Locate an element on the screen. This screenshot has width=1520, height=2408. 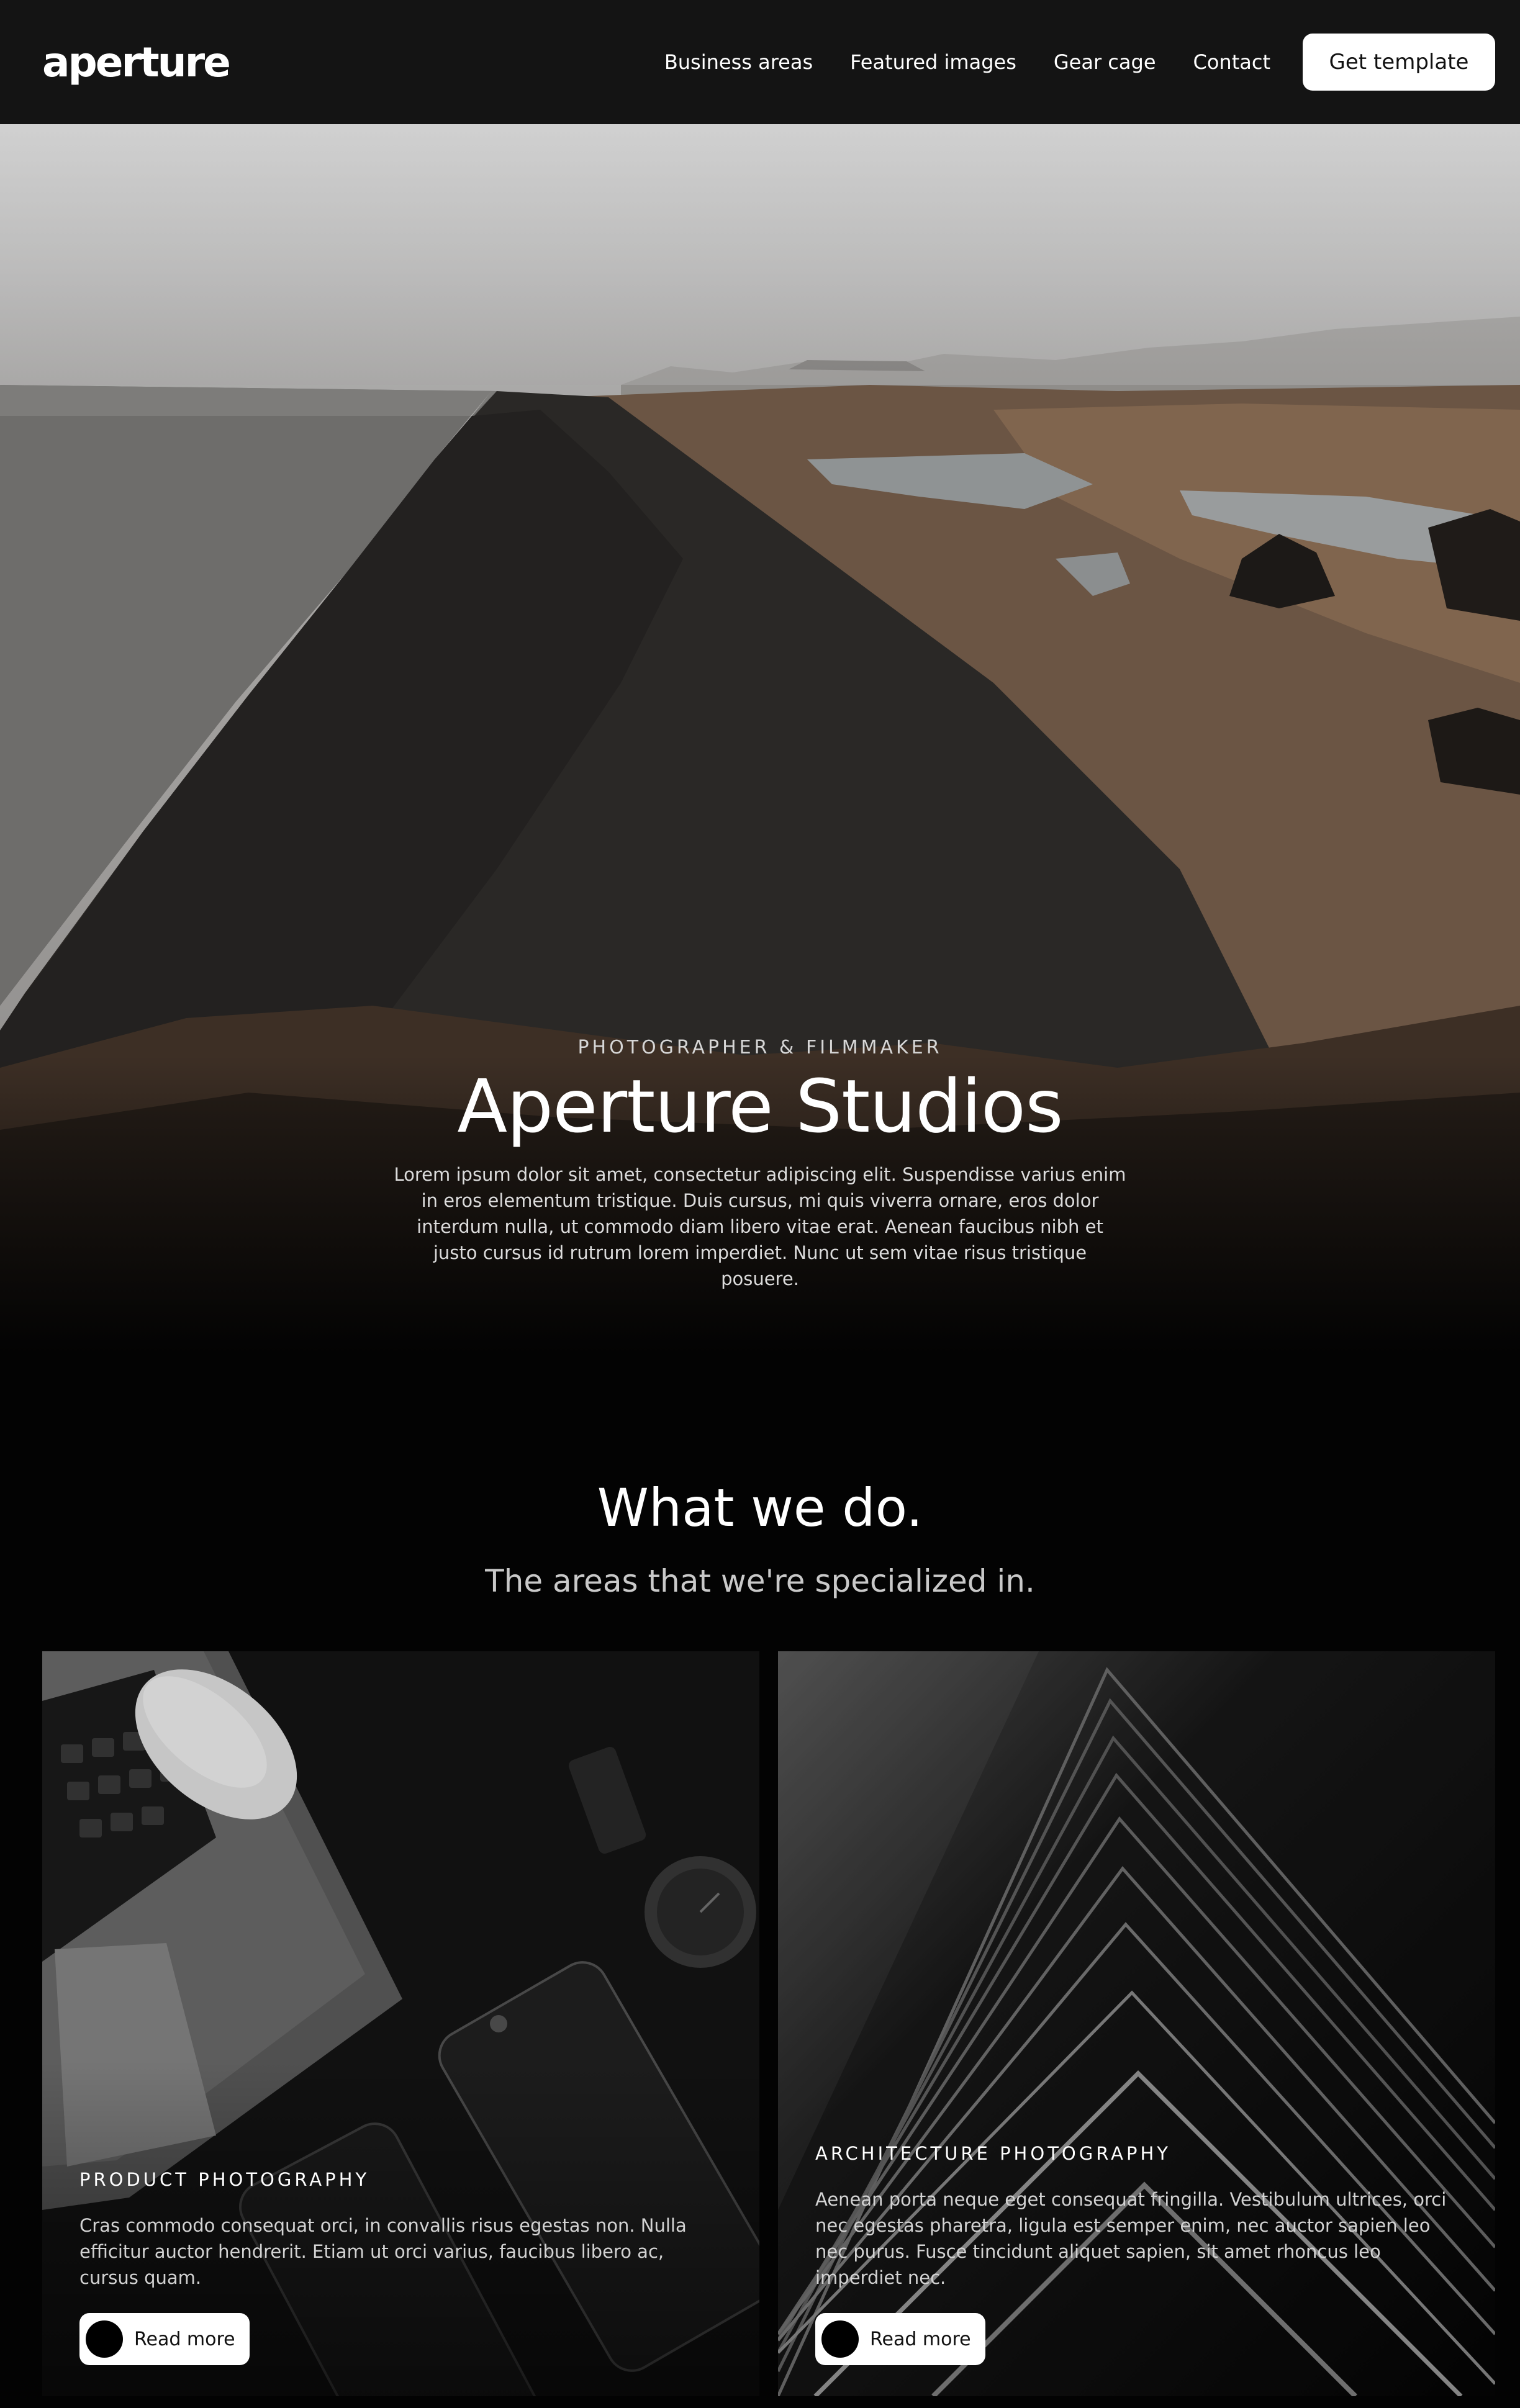
logo: aperture is located at coordinates (136, 62).